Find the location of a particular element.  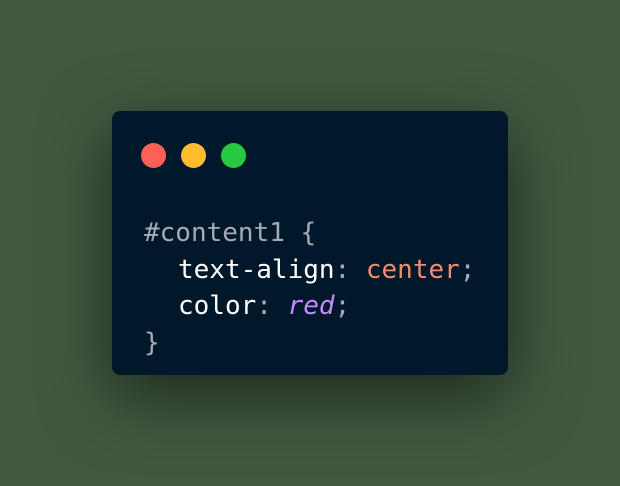

close-brace: } is located at coordinates (152, 342).